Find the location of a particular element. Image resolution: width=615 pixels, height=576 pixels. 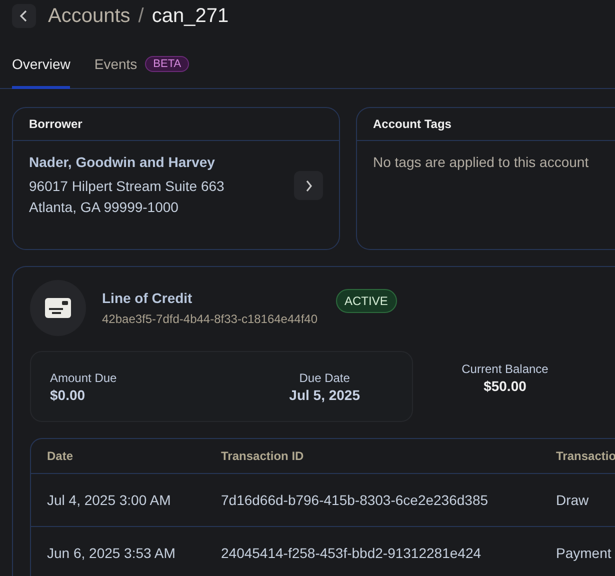

tab: Events BETA is located at coordinates (142, 72).